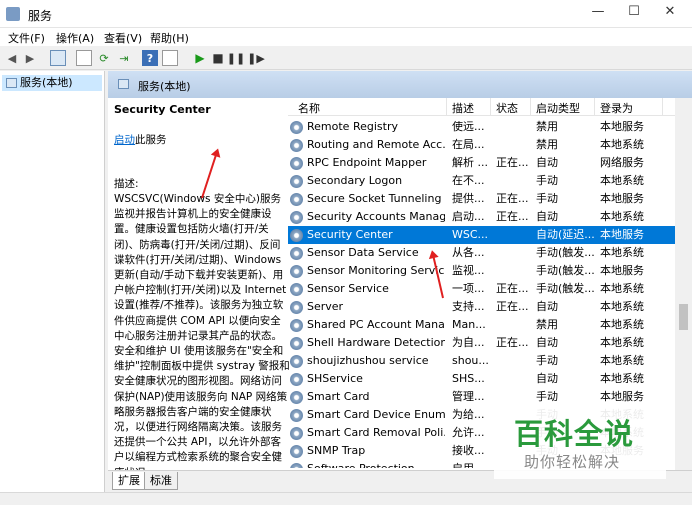 The width and height of the screenshot is (692, 505). I want to click on column-description: 描述, so click(463, 108).